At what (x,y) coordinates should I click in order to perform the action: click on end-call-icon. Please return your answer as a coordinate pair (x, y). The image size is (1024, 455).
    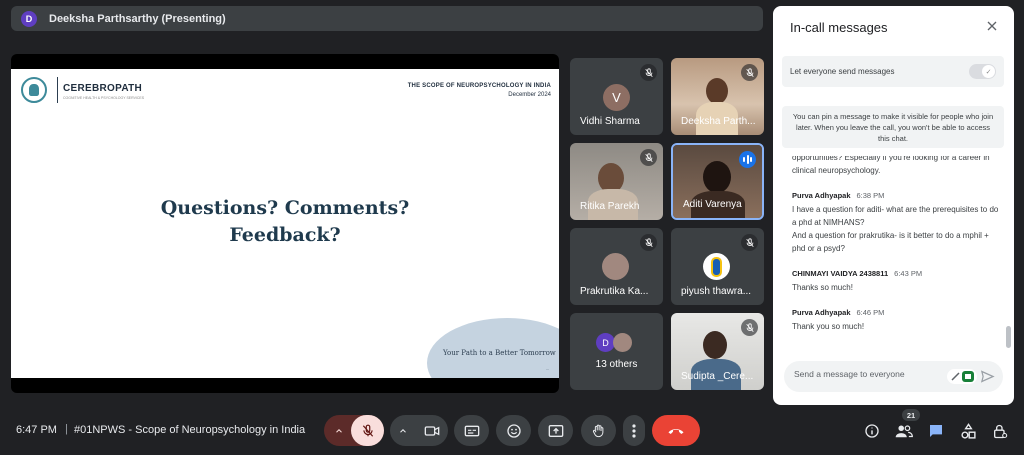
    Looking at the image, I should click on (676, 431).